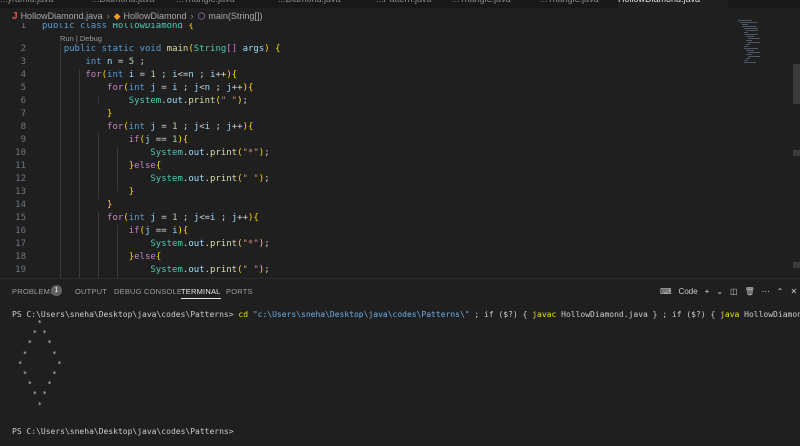 The image size is (800, 446). I want to click on code-text: for(int j = 1 ; j<i ; j++){, so click(180, 127).